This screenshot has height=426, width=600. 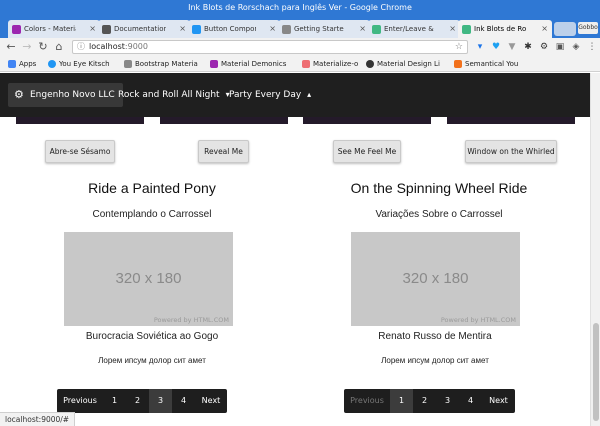 I want to click on tab-label: Getting Starte, so click(x=319, y=29).